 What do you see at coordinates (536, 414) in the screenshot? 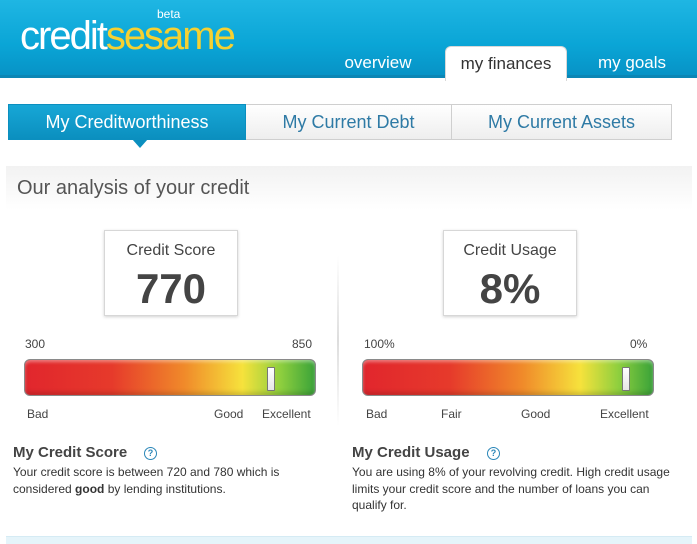
I see `credit-usage-band-good: Good` at bounding box center [536, 414].